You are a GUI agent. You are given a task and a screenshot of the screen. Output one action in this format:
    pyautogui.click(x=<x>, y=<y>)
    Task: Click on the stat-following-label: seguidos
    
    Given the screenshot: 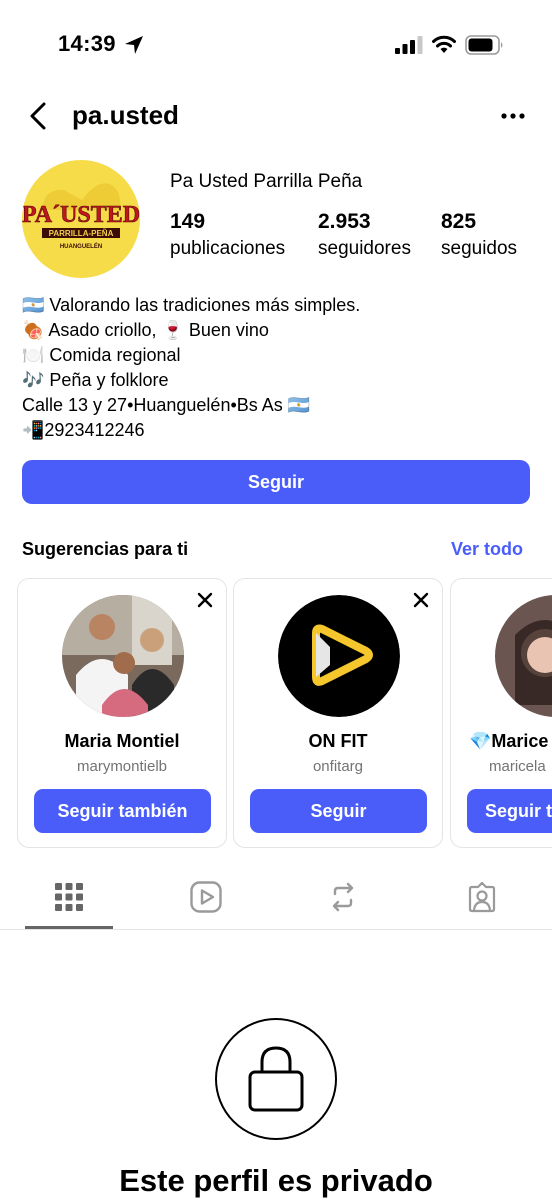 What is the action you would take?
    pyautogui.click(x=479, y=248)
    